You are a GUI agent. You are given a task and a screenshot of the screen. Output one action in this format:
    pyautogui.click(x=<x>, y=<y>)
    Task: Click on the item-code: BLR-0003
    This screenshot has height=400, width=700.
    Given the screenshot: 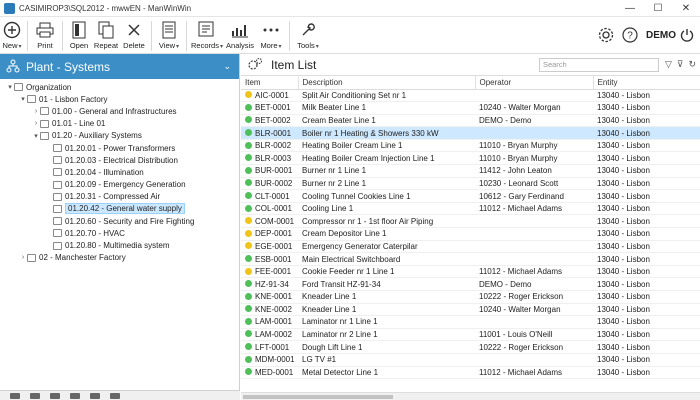 What is the action you would take?
    pyautogui.click(x=273, y=158)
    